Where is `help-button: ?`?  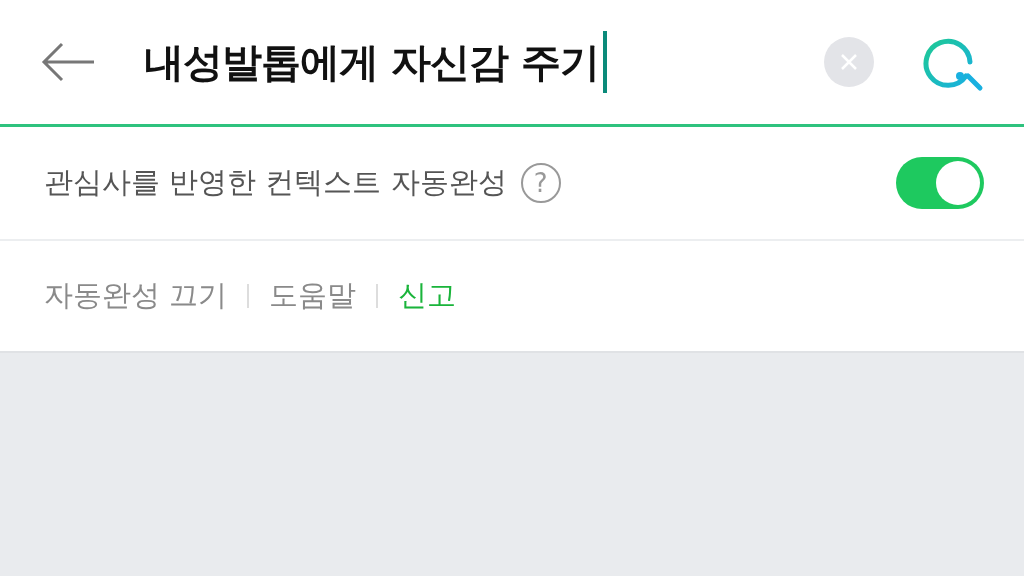 help-button: ? is located at coordinates (540, 183).